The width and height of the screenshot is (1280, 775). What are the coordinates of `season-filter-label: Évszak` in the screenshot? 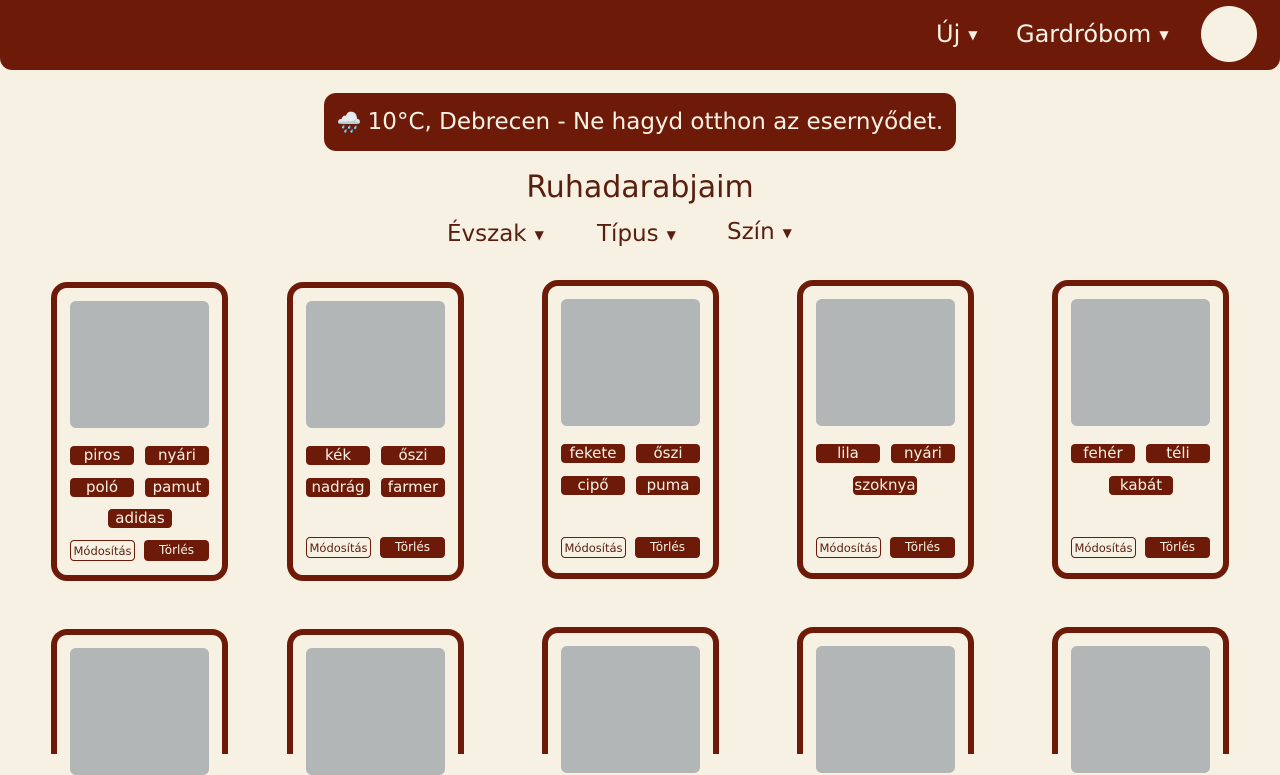 It's located at (487, 234).